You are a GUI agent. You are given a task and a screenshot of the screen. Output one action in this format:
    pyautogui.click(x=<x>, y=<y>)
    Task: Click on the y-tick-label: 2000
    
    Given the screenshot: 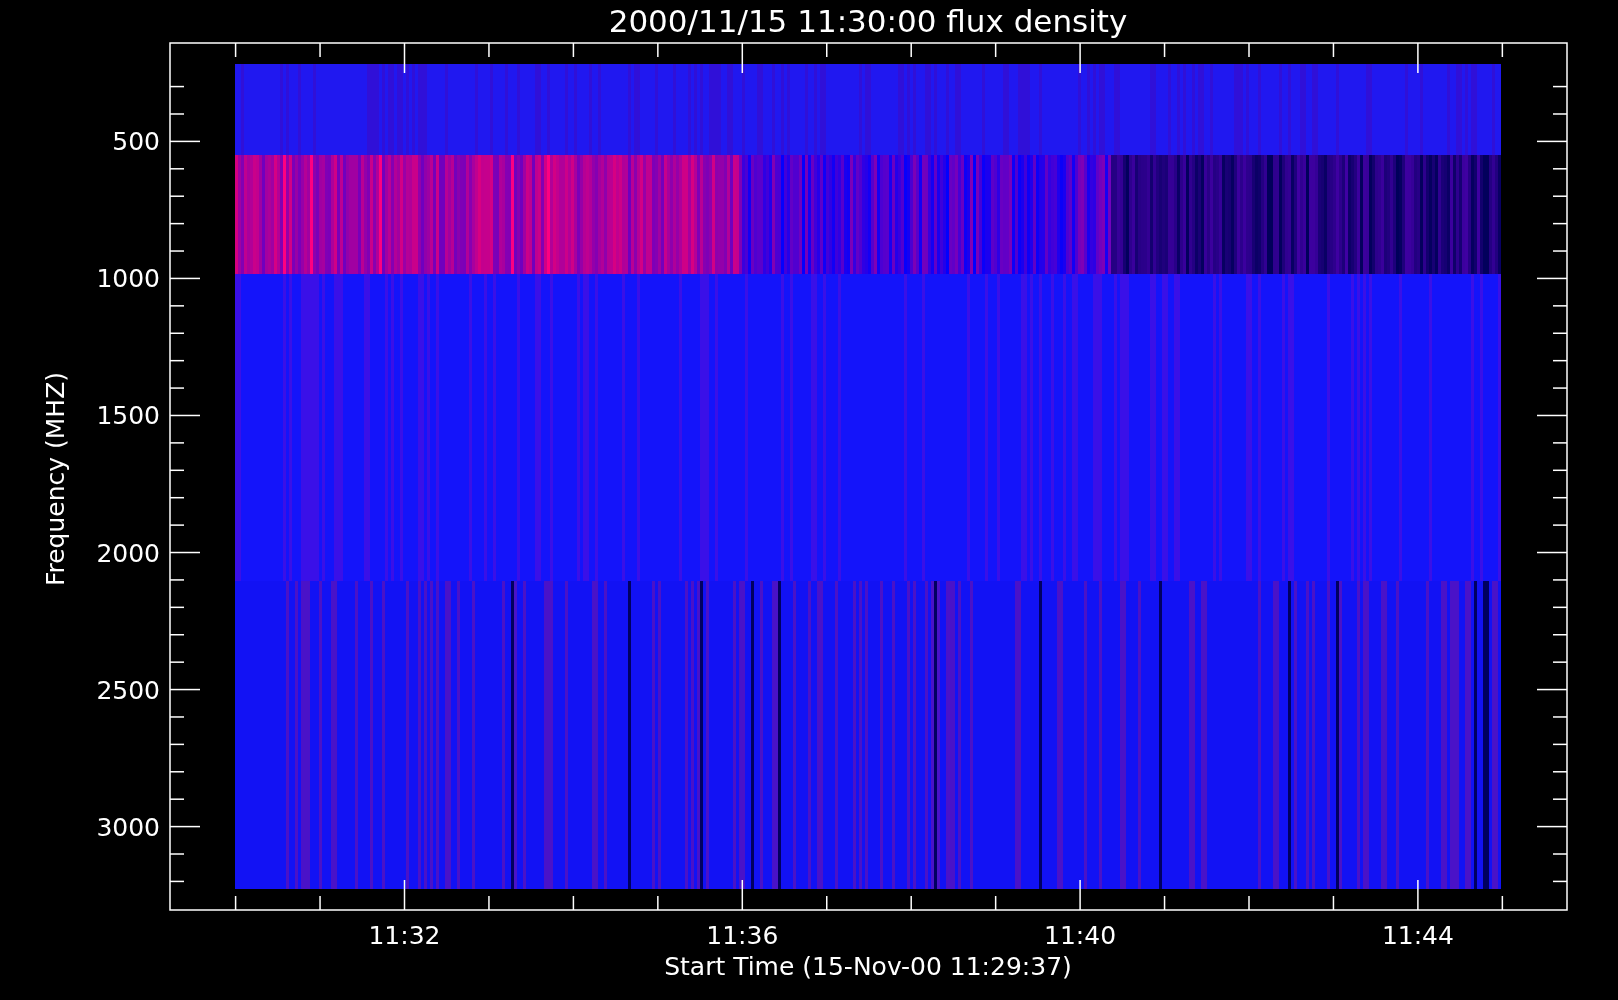 What is the action you would take?
    pyautogui.click(x=128, y=553)
    